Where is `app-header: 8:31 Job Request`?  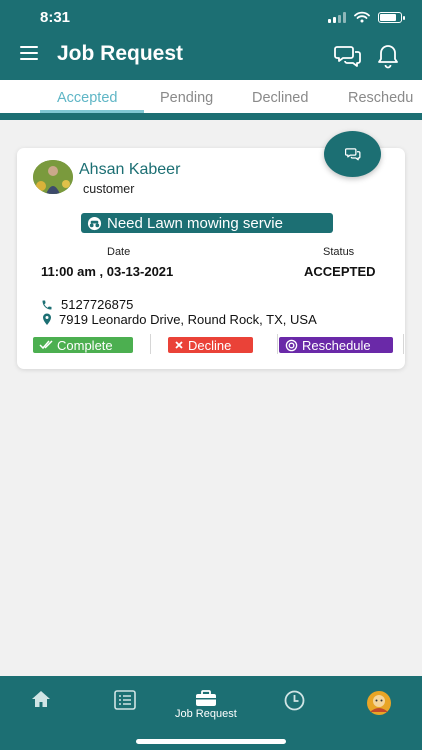
app-header: 8:31 Job Request is located at coordinates (211, 40).